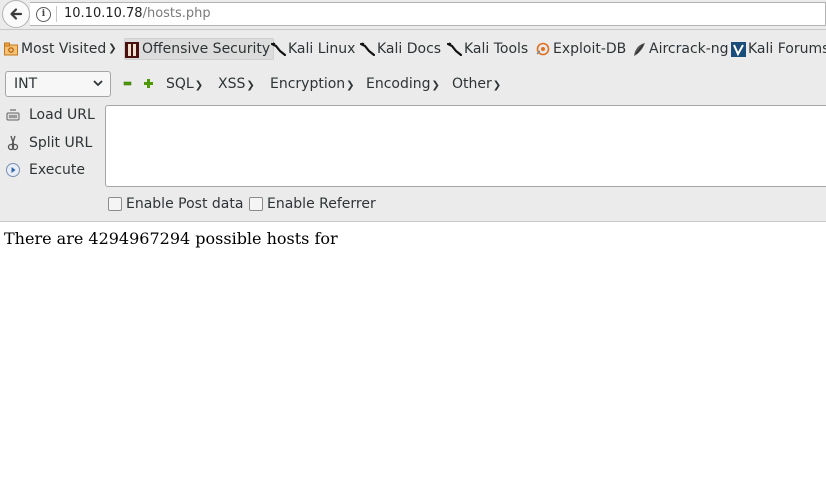  I want to click on menu-sql: SQL❯, so click(184, 84).